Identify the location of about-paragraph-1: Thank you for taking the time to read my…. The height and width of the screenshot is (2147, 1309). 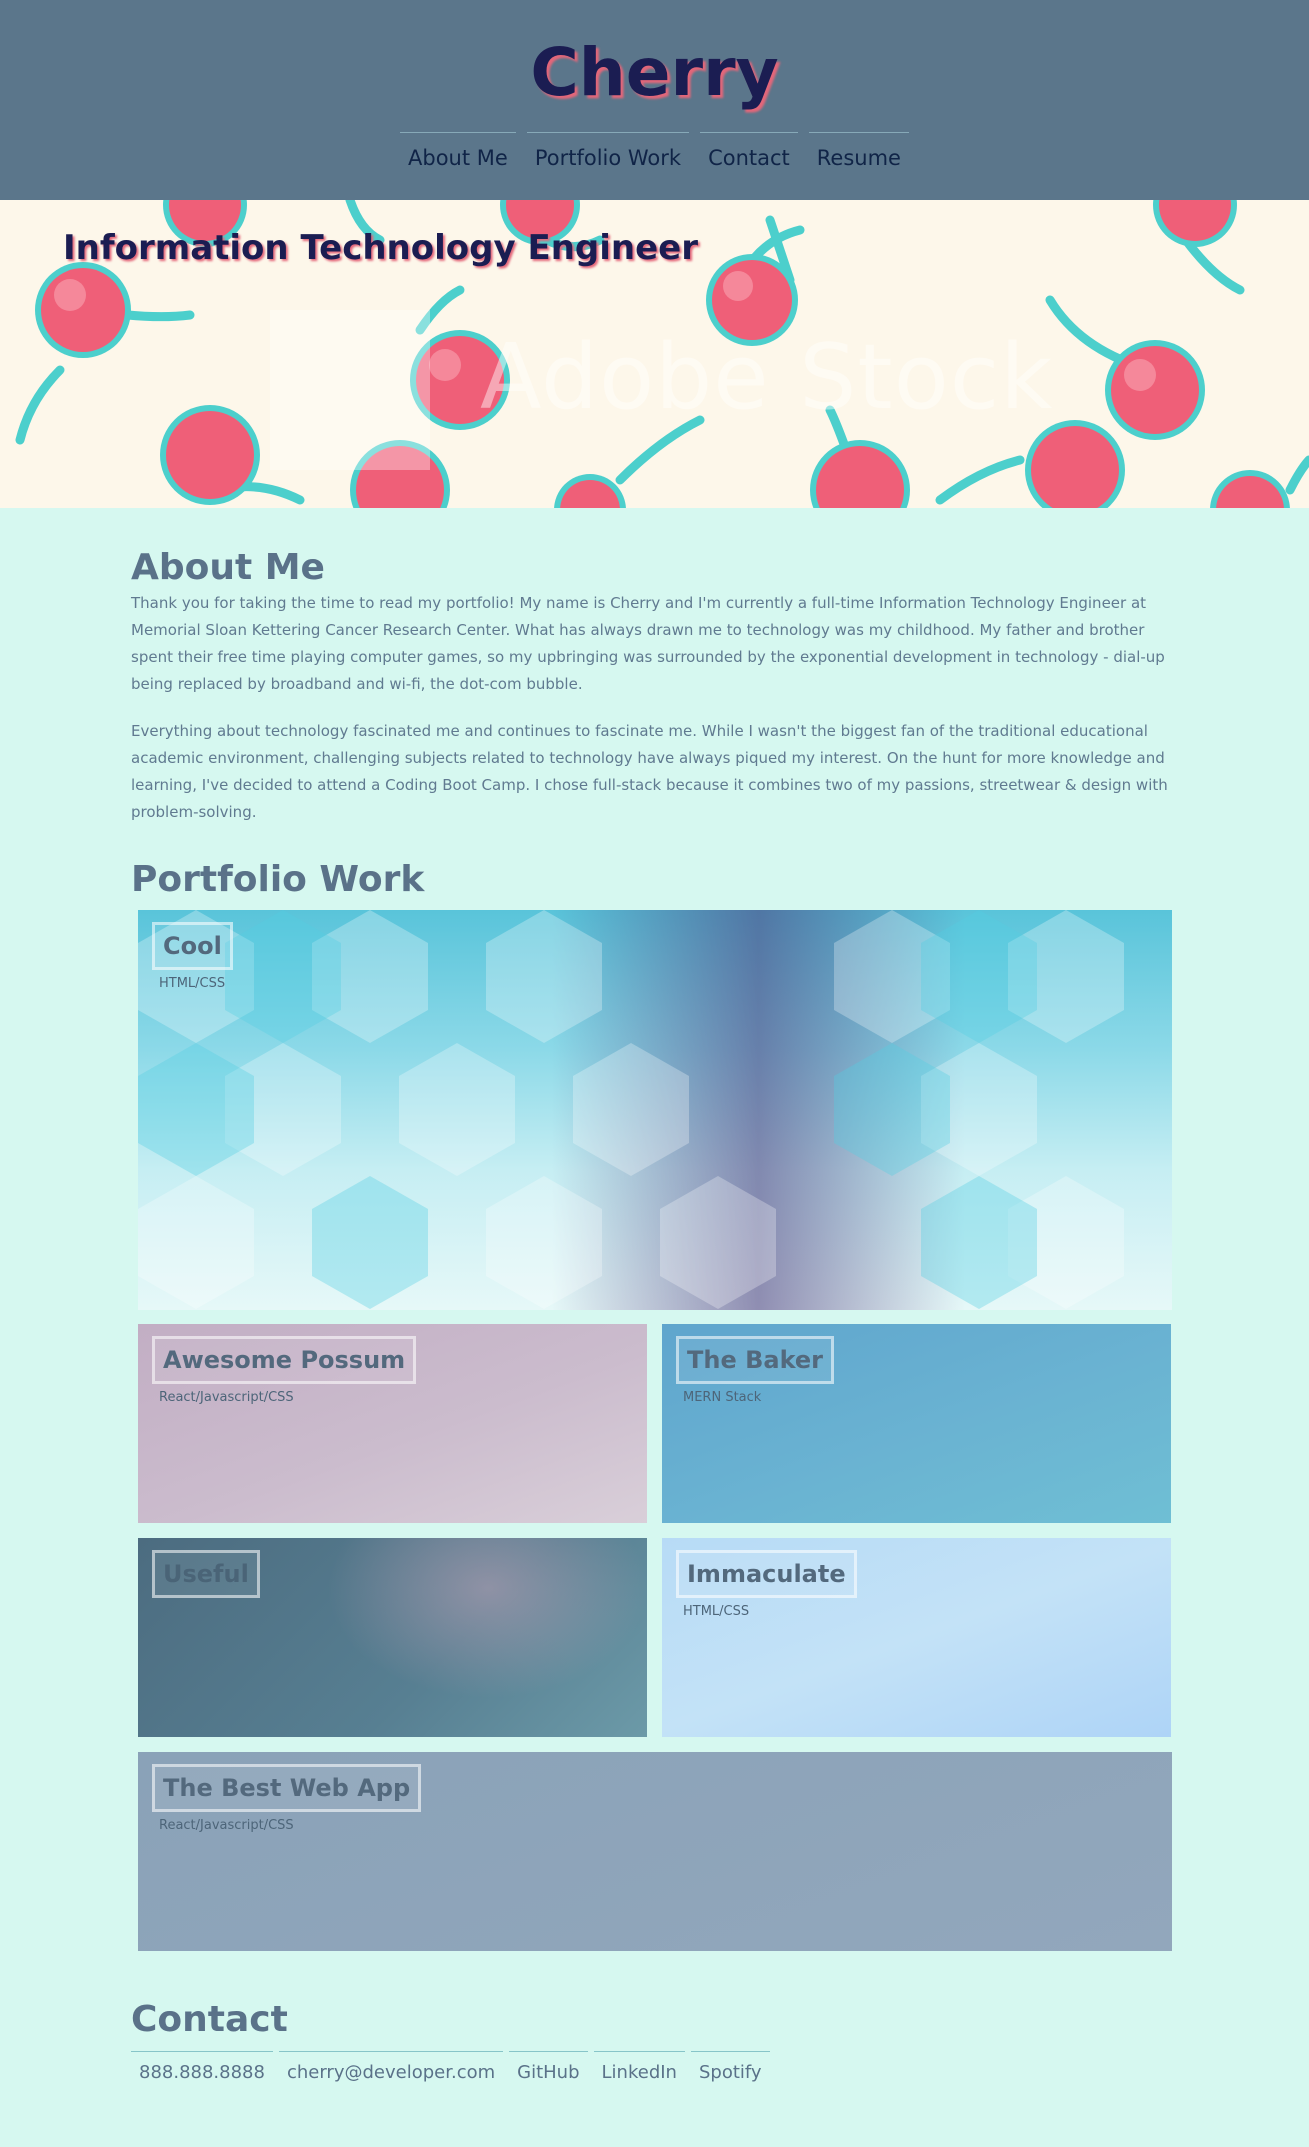
(648, 643).